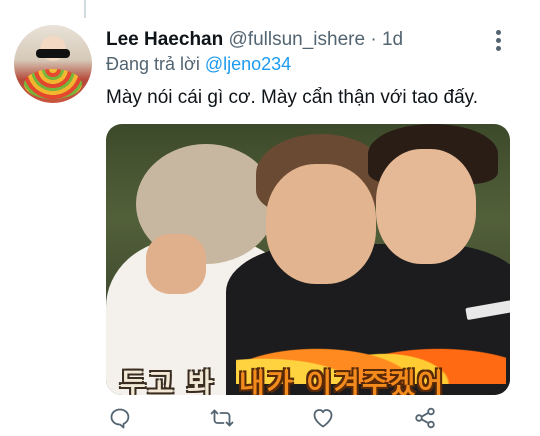 The width and height of the screenshot is (540, 436). Describe the element at coordinates (323, 418) in the screenshot. I see `heart-icon` at that location.